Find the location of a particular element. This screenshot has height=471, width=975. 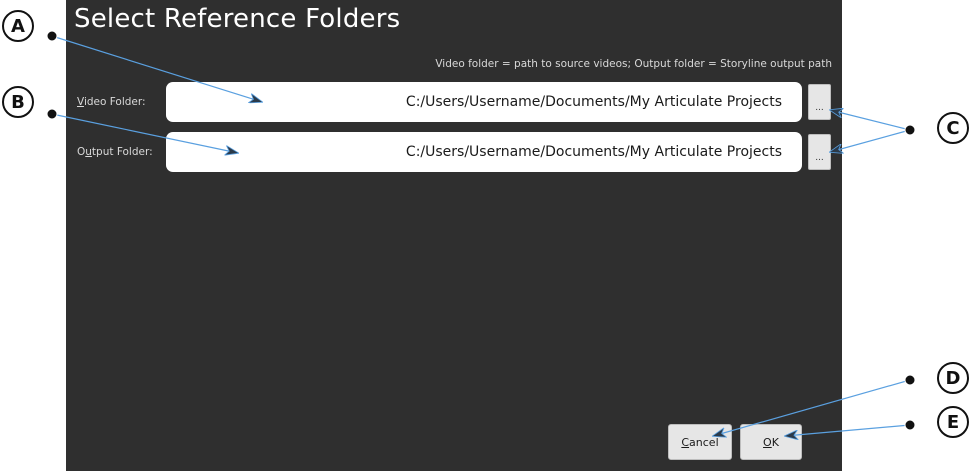

callout-badge-e: E is located at coordinates (953, 422).